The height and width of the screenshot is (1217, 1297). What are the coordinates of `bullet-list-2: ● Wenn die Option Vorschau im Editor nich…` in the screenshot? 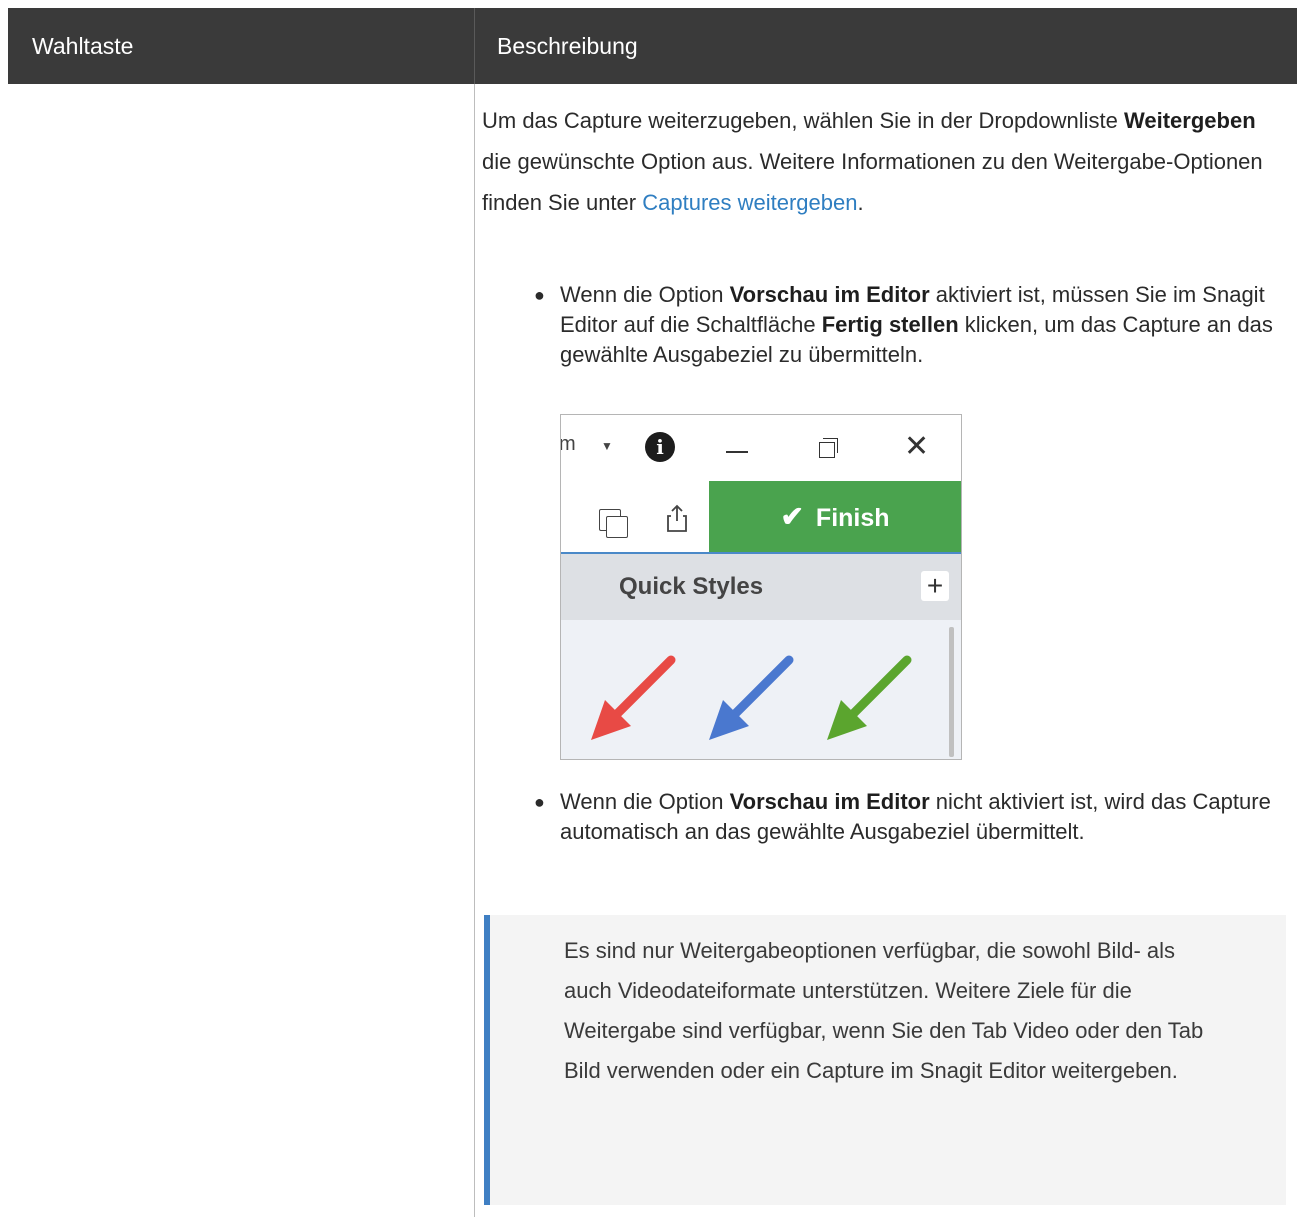 It's located at (882, 817).